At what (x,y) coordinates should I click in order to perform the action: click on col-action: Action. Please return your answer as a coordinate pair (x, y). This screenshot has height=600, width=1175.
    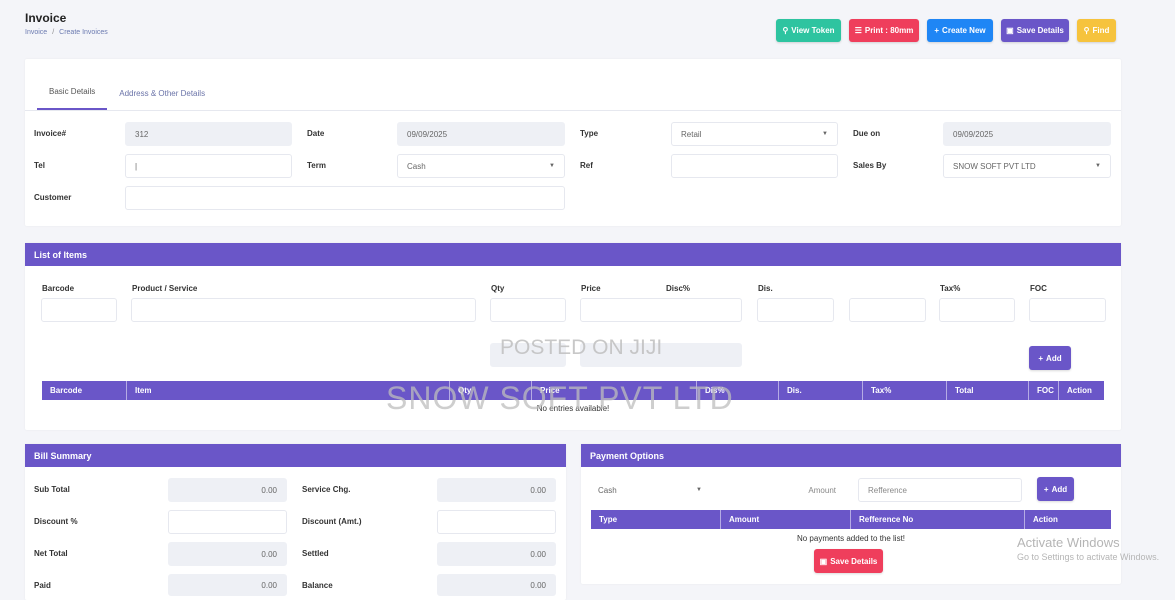
    Looking at the image, I should click on (1079, 390).